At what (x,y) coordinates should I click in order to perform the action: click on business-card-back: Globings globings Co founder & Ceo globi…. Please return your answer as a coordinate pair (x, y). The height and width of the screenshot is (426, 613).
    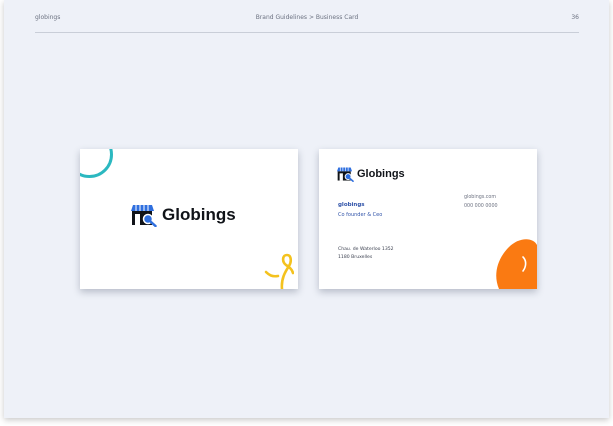
    Looking at the image, I should click on (428, 219).